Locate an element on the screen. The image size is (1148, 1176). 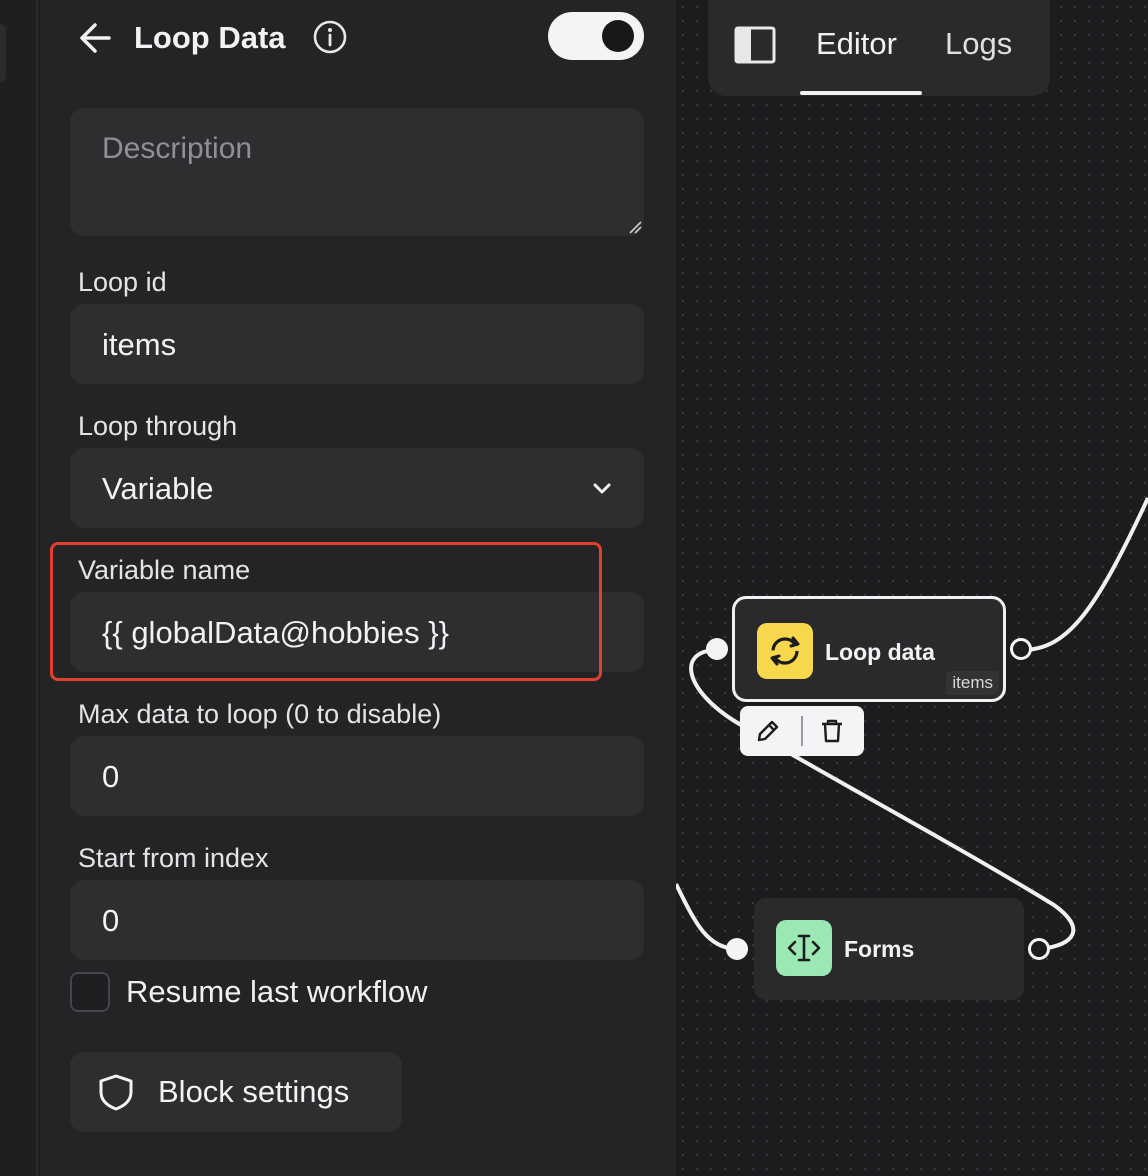
pencil-icon is located at coordinates (768, 731).